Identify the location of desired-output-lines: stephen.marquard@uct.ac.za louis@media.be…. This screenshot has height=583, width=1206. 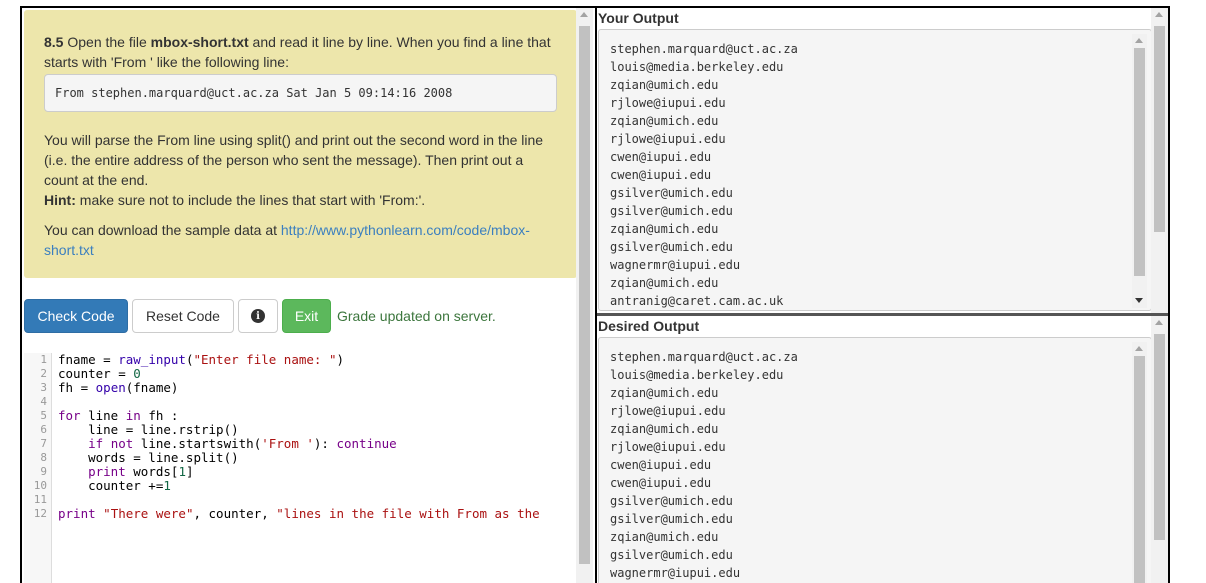
(704, 465).